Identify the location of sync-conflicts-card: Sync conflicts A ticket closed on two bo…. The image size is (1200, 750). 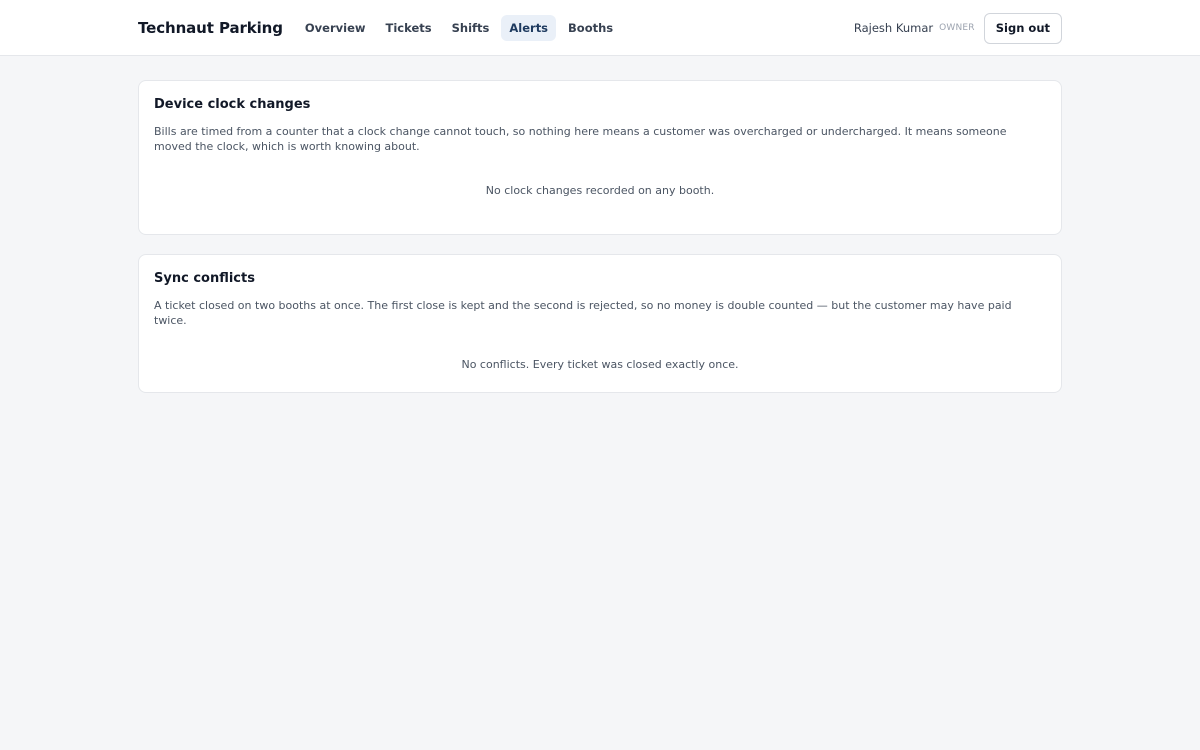
(600, 323).